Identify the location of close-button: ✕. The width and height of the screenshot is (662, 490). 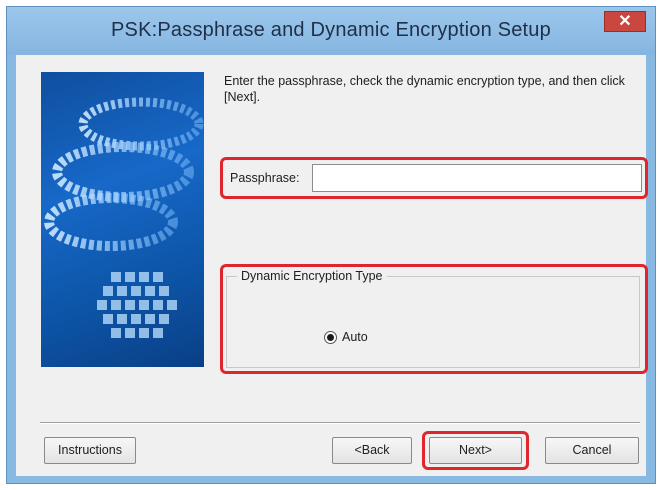
(625, 21).